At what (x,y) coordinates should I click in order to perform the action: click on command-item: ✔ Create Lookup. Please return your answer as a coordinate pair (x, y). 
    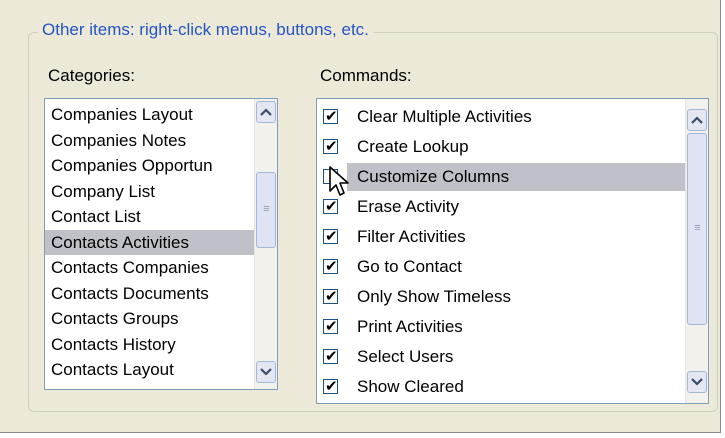
    Looking at the image, I should click on (501, 147).